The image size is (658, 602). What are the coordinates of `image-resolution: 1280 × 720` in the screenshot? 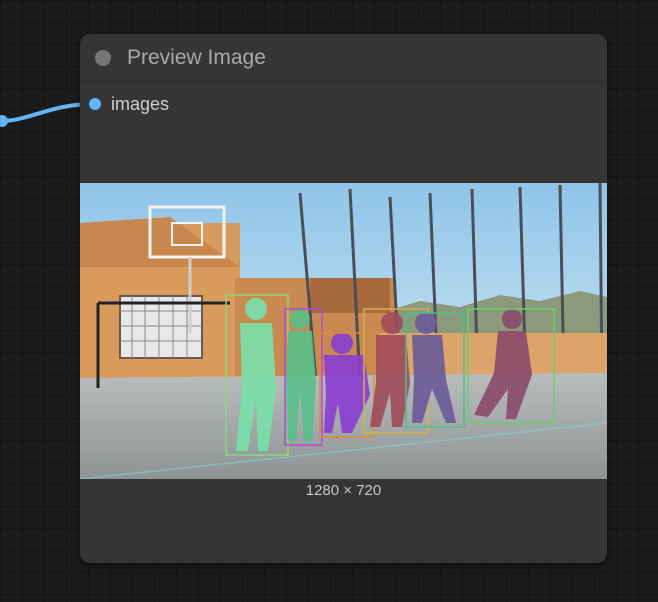 It's located at (343, 490).